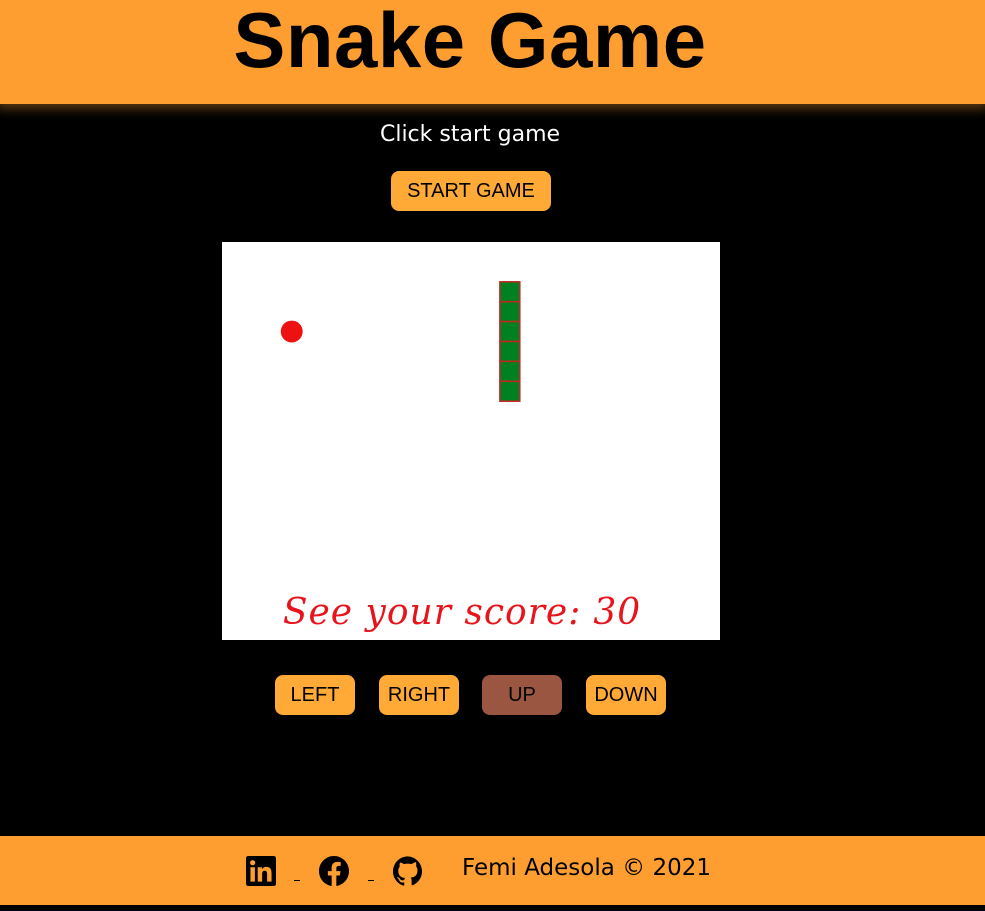 The height and width of the screenshot is (911, 985). Describe the element at coordinates (334, 871) in the screenshot. I see `facebook-icon` at that location.